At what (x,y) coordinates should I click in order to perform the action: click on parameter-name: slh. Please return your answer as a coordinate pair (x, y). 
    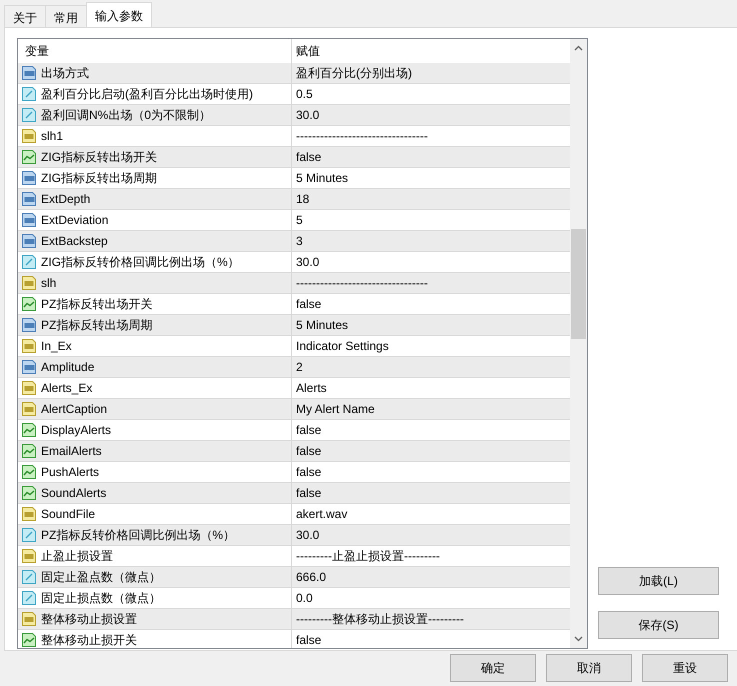
    Looking at the image, I should click on (48, 283).